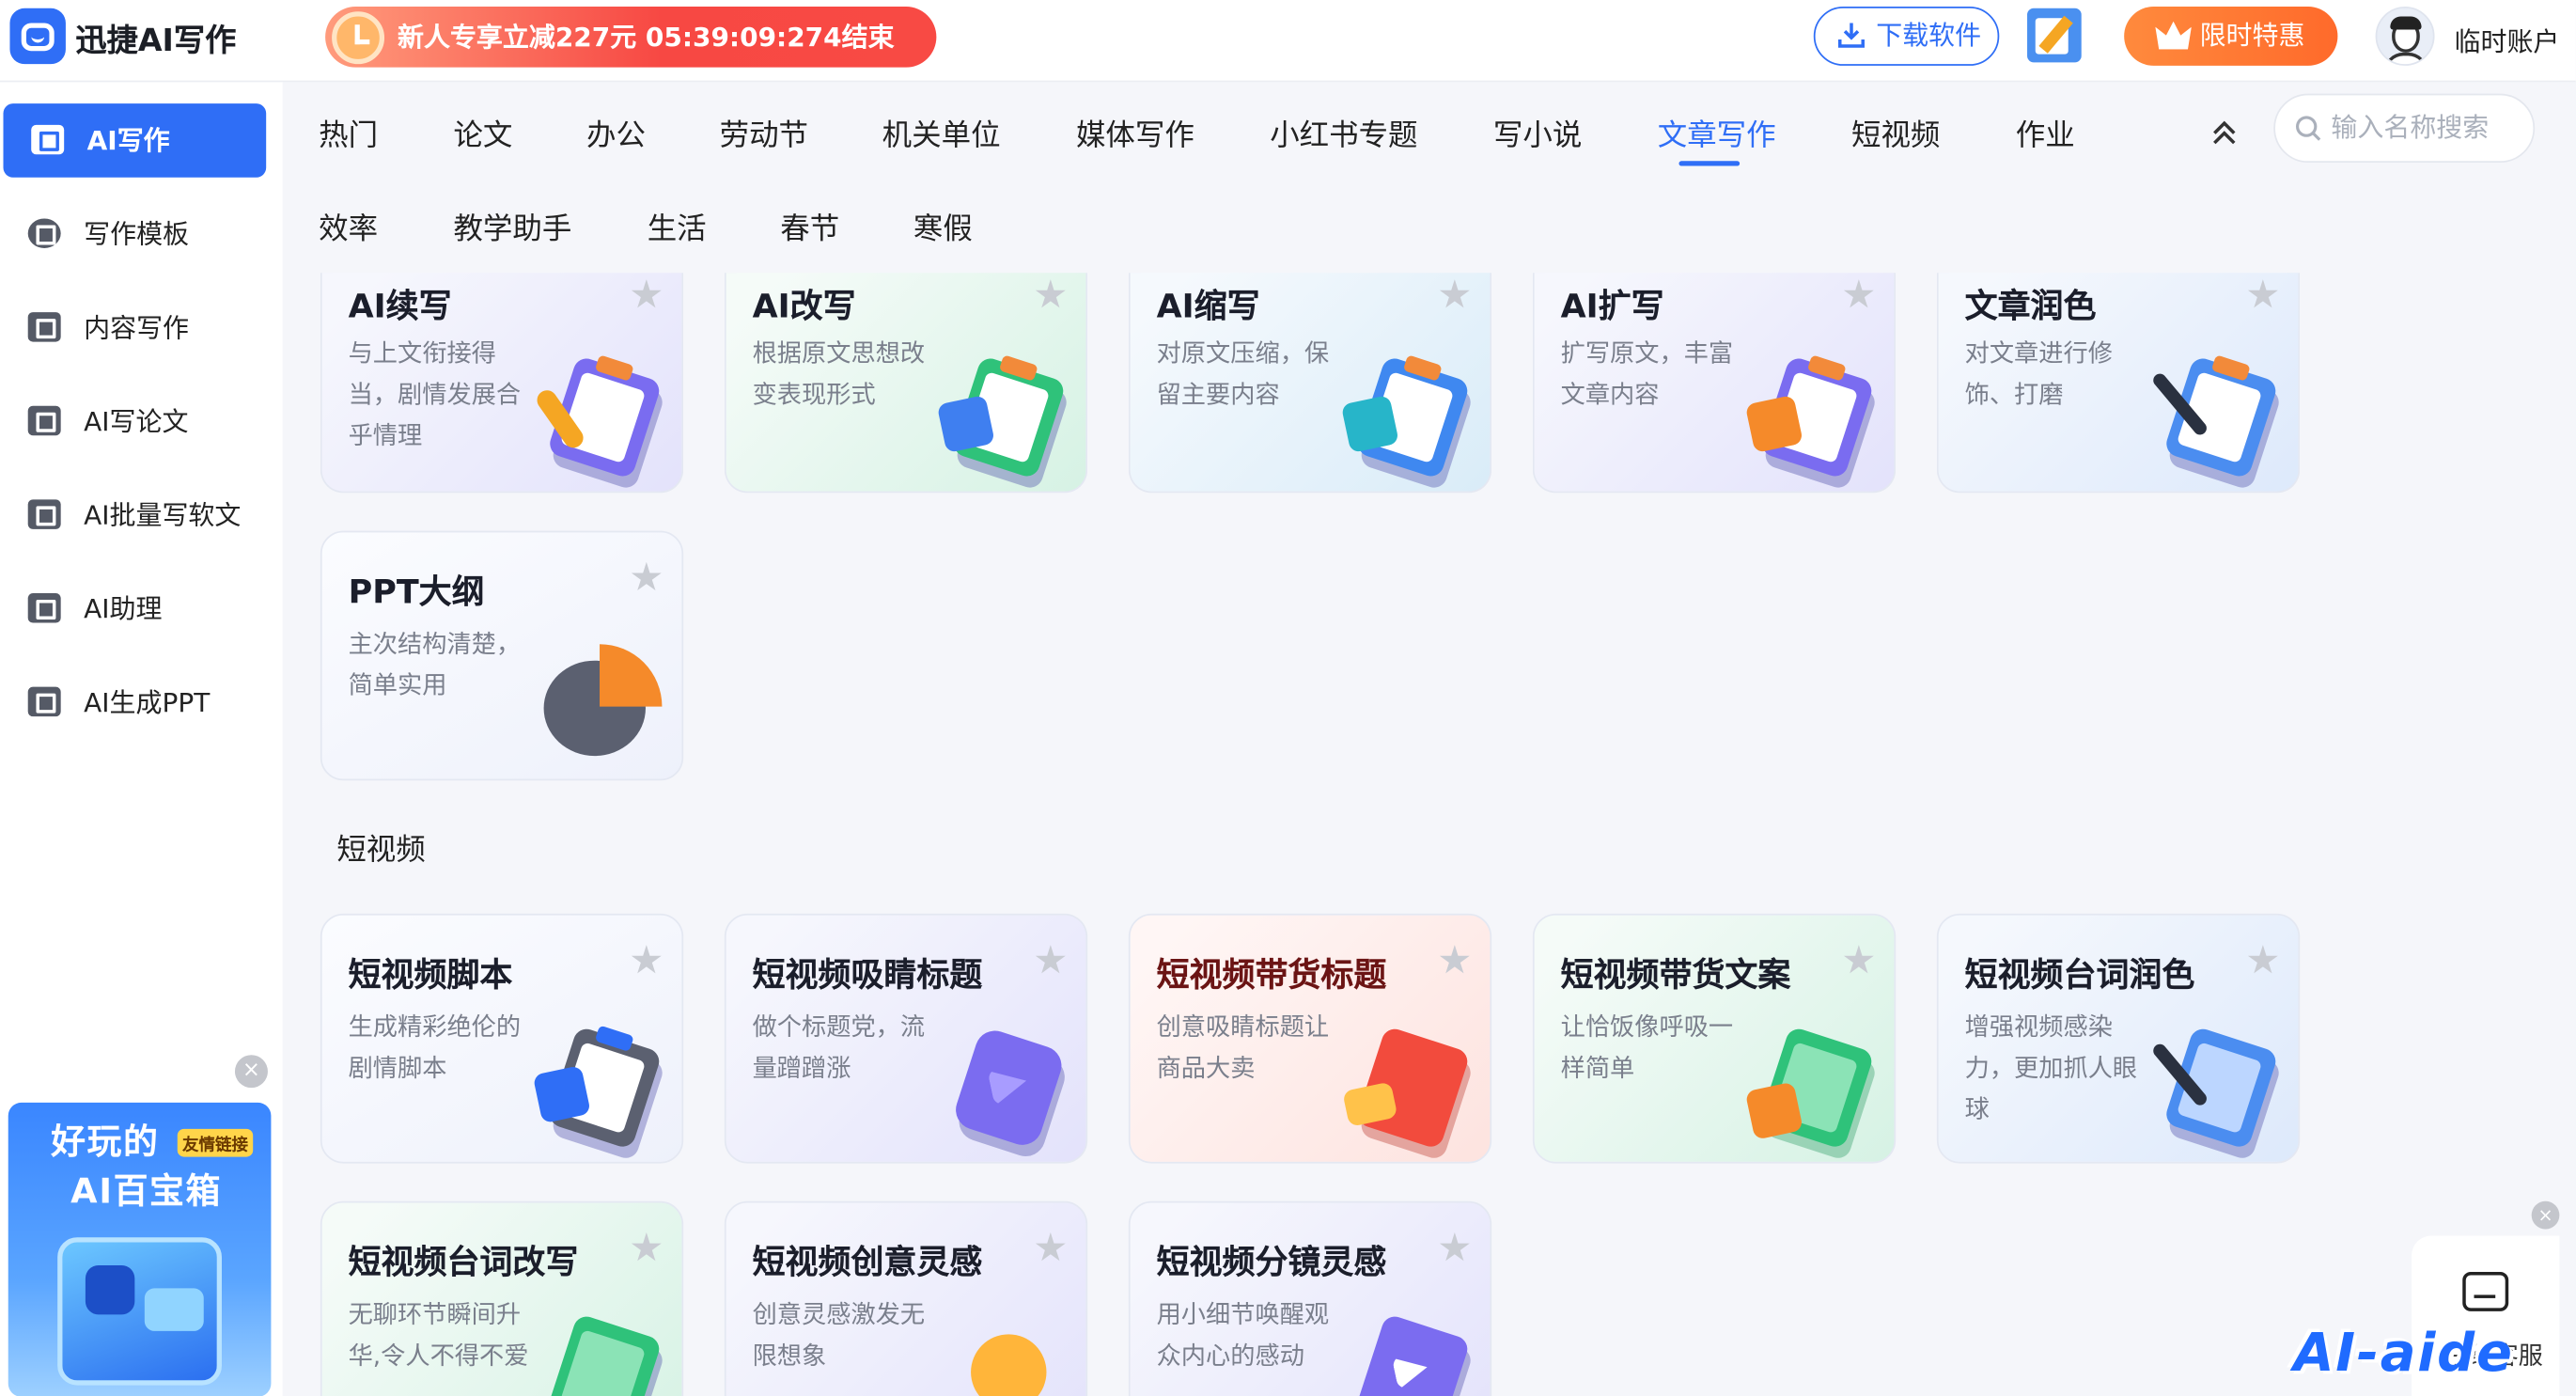 Image resolution: width=2576 pixels, height=1396 pixels. Describe the element at coordinates (1410, 1352) in the screenshot. I see `film-play-icon` at that location.